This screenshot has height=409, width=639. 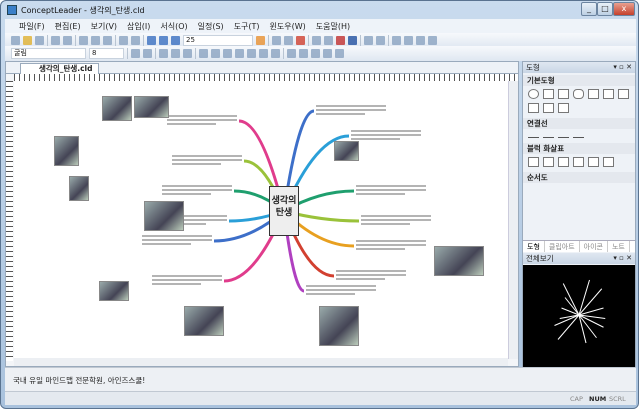 What do you see at coordinates (260, 40) in the screenshot?
I see `hand-icon` at bounding box center [260, 40].